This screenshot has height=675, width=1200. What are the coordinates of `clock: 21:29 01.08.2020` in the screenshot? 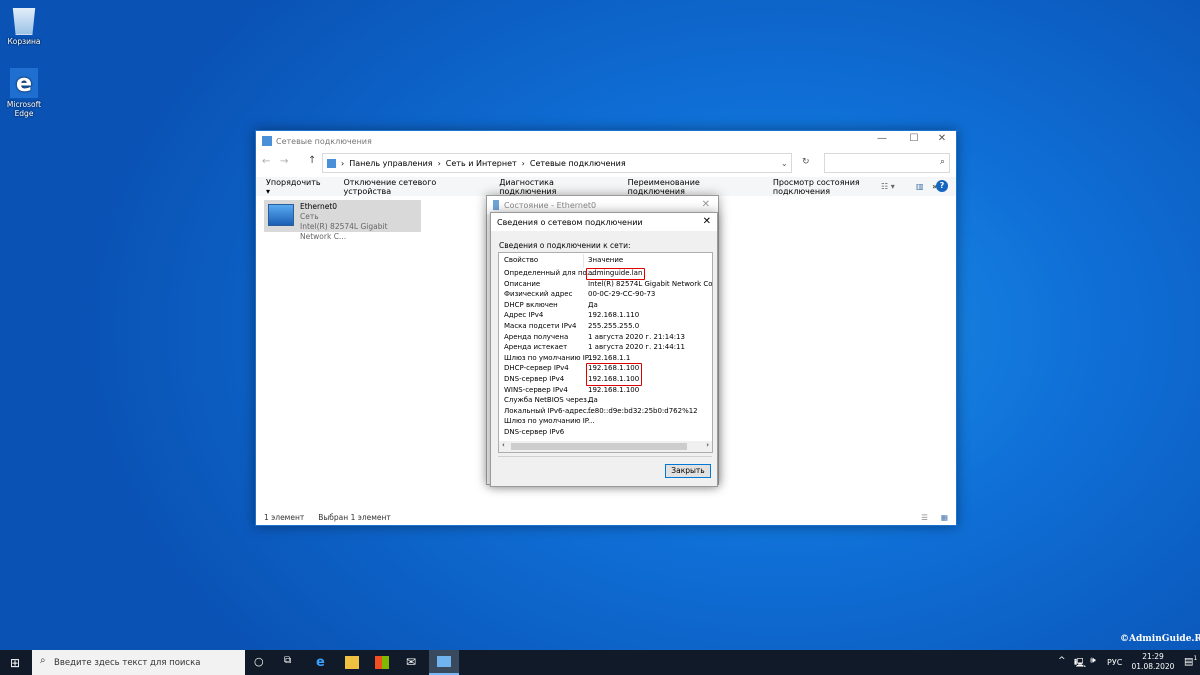 It's located at (1153, 662).